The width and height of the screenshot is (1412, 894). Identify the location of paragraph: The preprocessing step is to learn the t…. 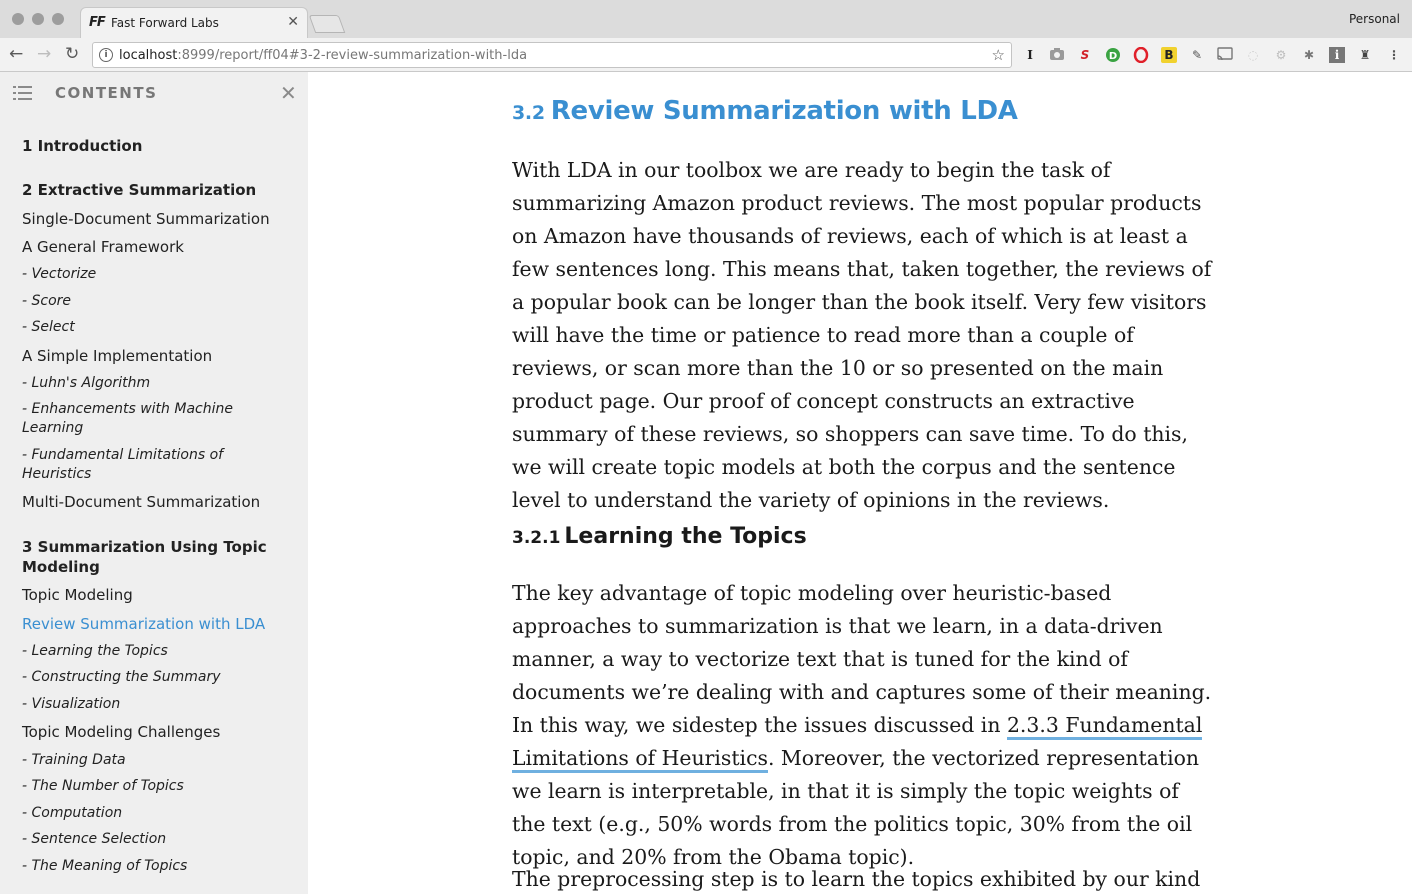
(856, 879).